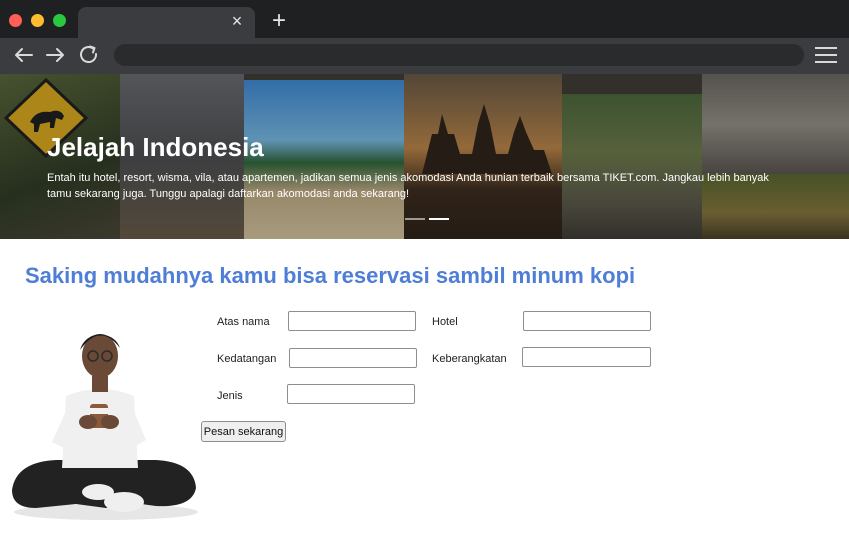 The width and height of the screenshot is (849, 534). I want to click on hamburger-menu-icon, so click(826, 55).